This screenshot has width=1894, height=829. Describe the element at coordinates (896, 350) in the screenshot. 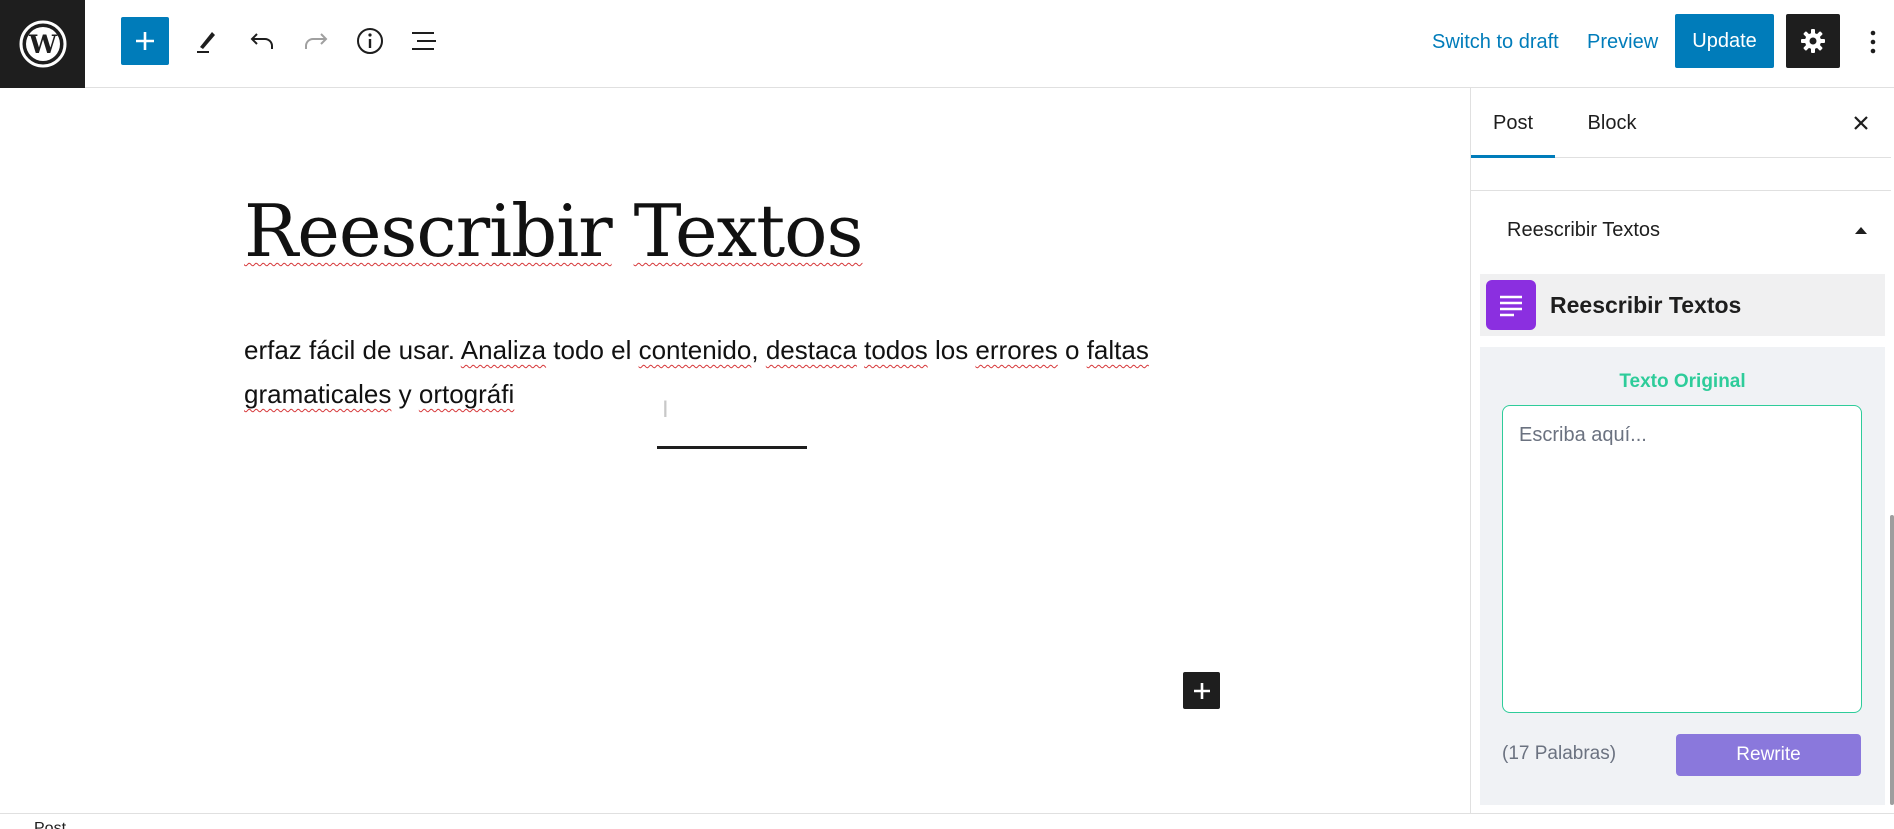

I see `spell-error-word: todos` at that location.